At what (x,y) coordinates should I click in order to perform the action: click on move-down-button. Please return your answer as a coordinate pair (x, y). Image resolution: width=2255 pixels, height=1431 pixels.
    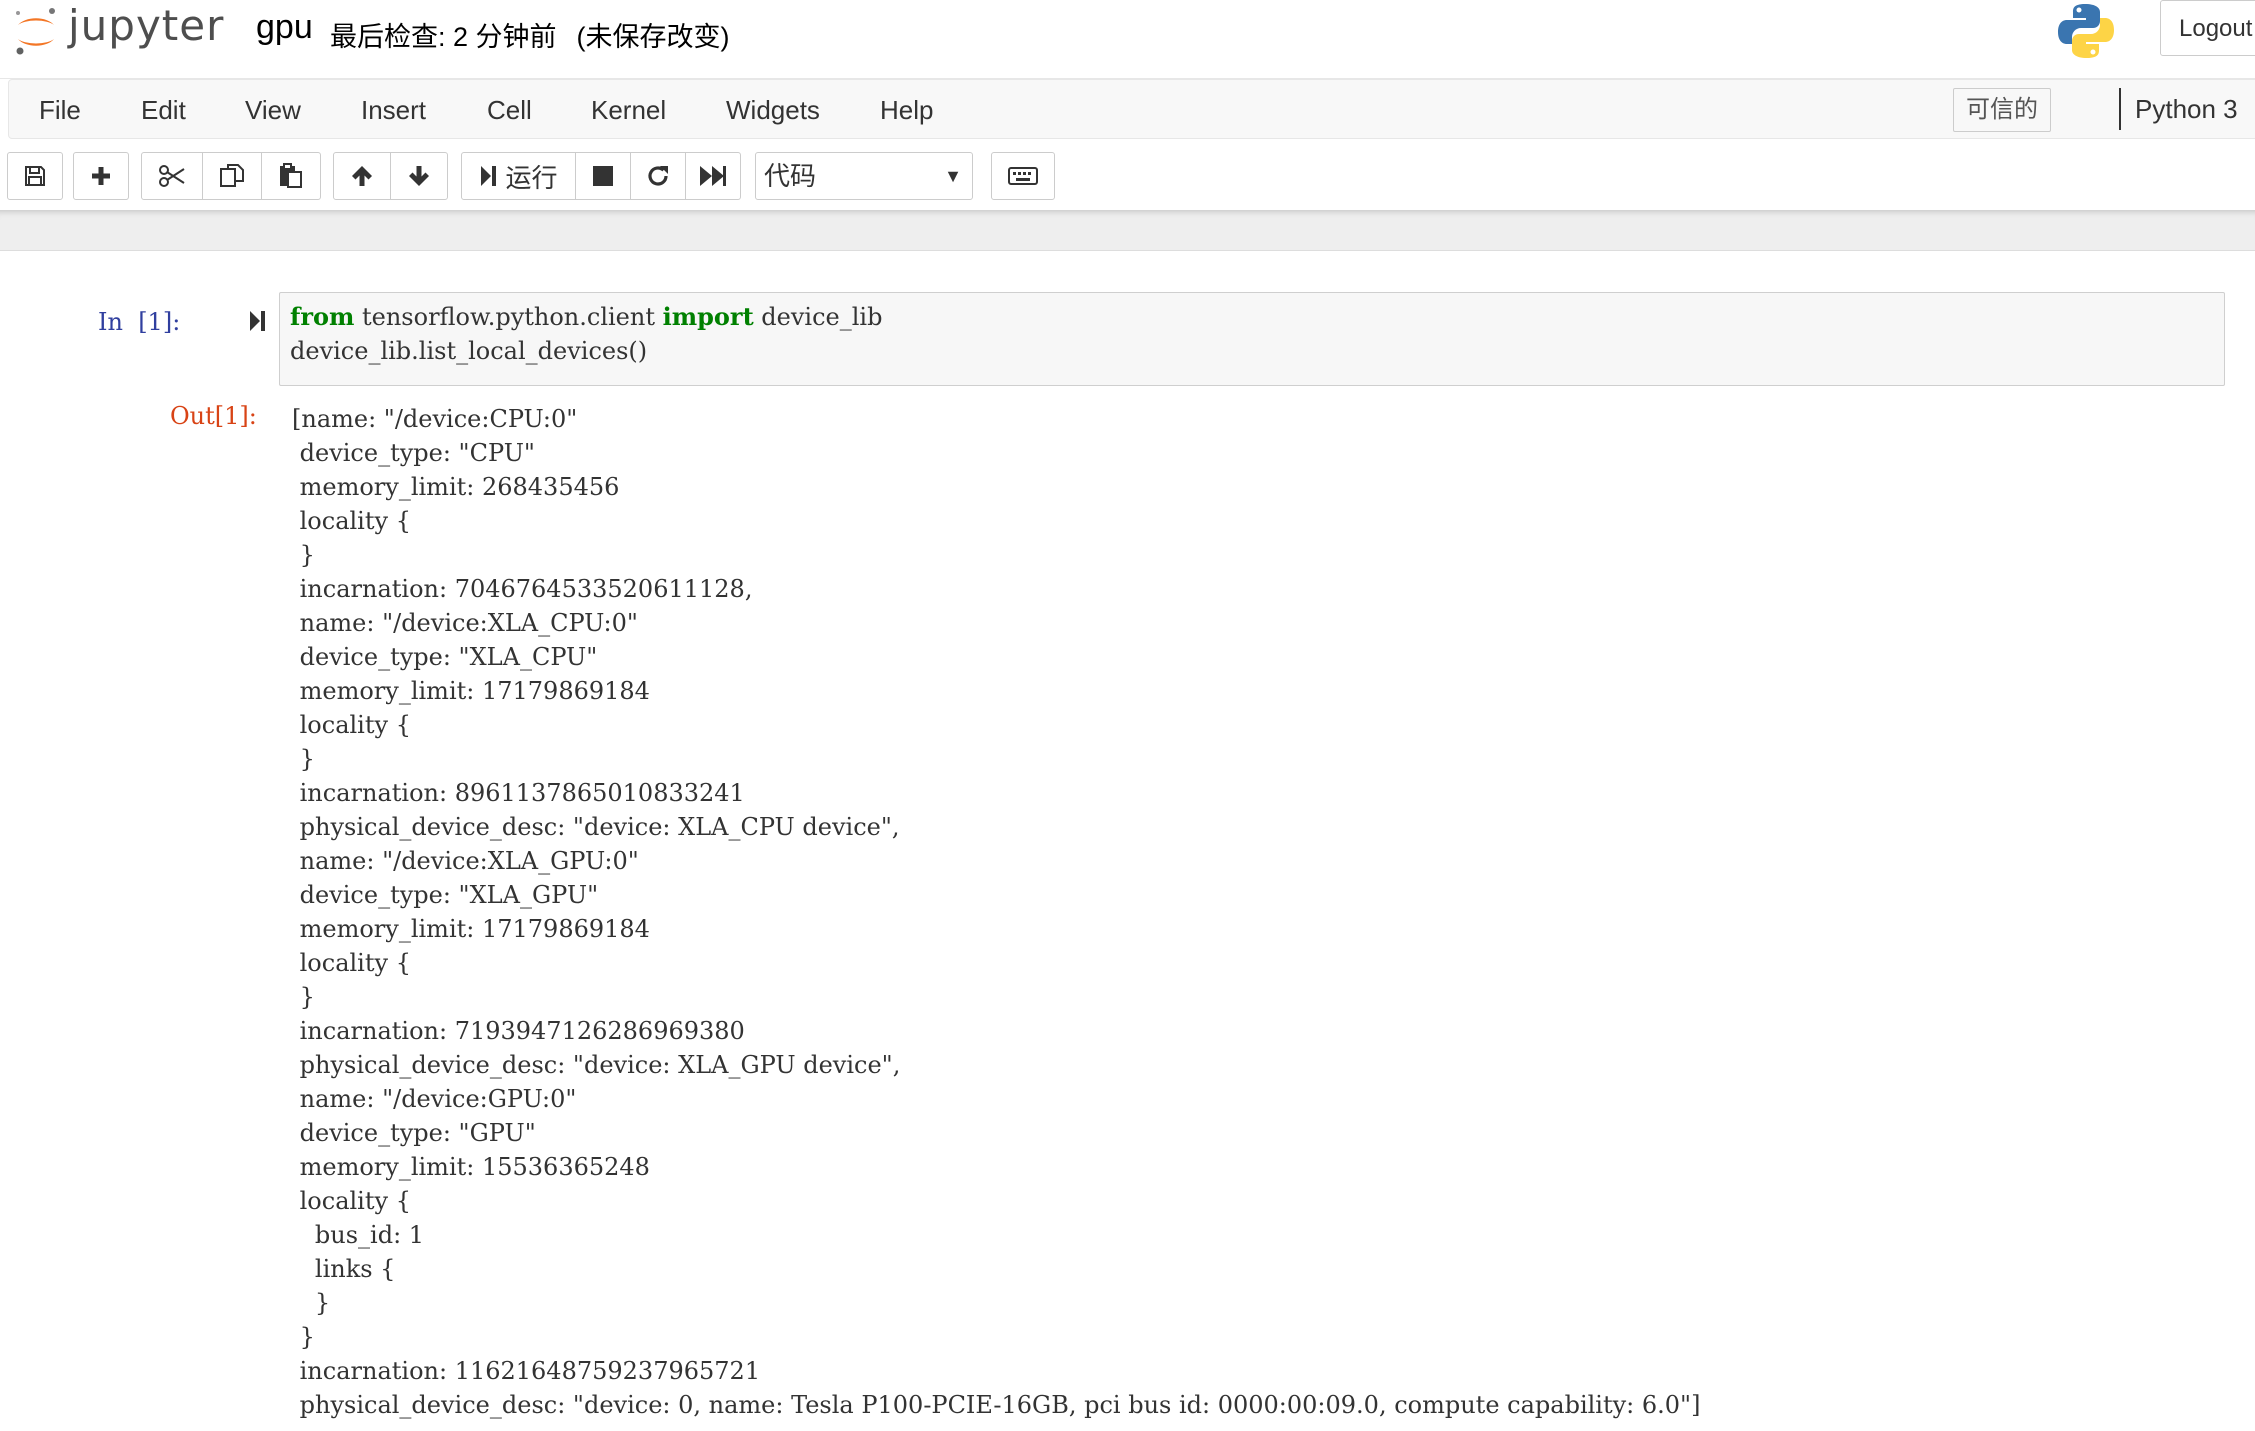
    Looking at the image, I should click on (419, 176).